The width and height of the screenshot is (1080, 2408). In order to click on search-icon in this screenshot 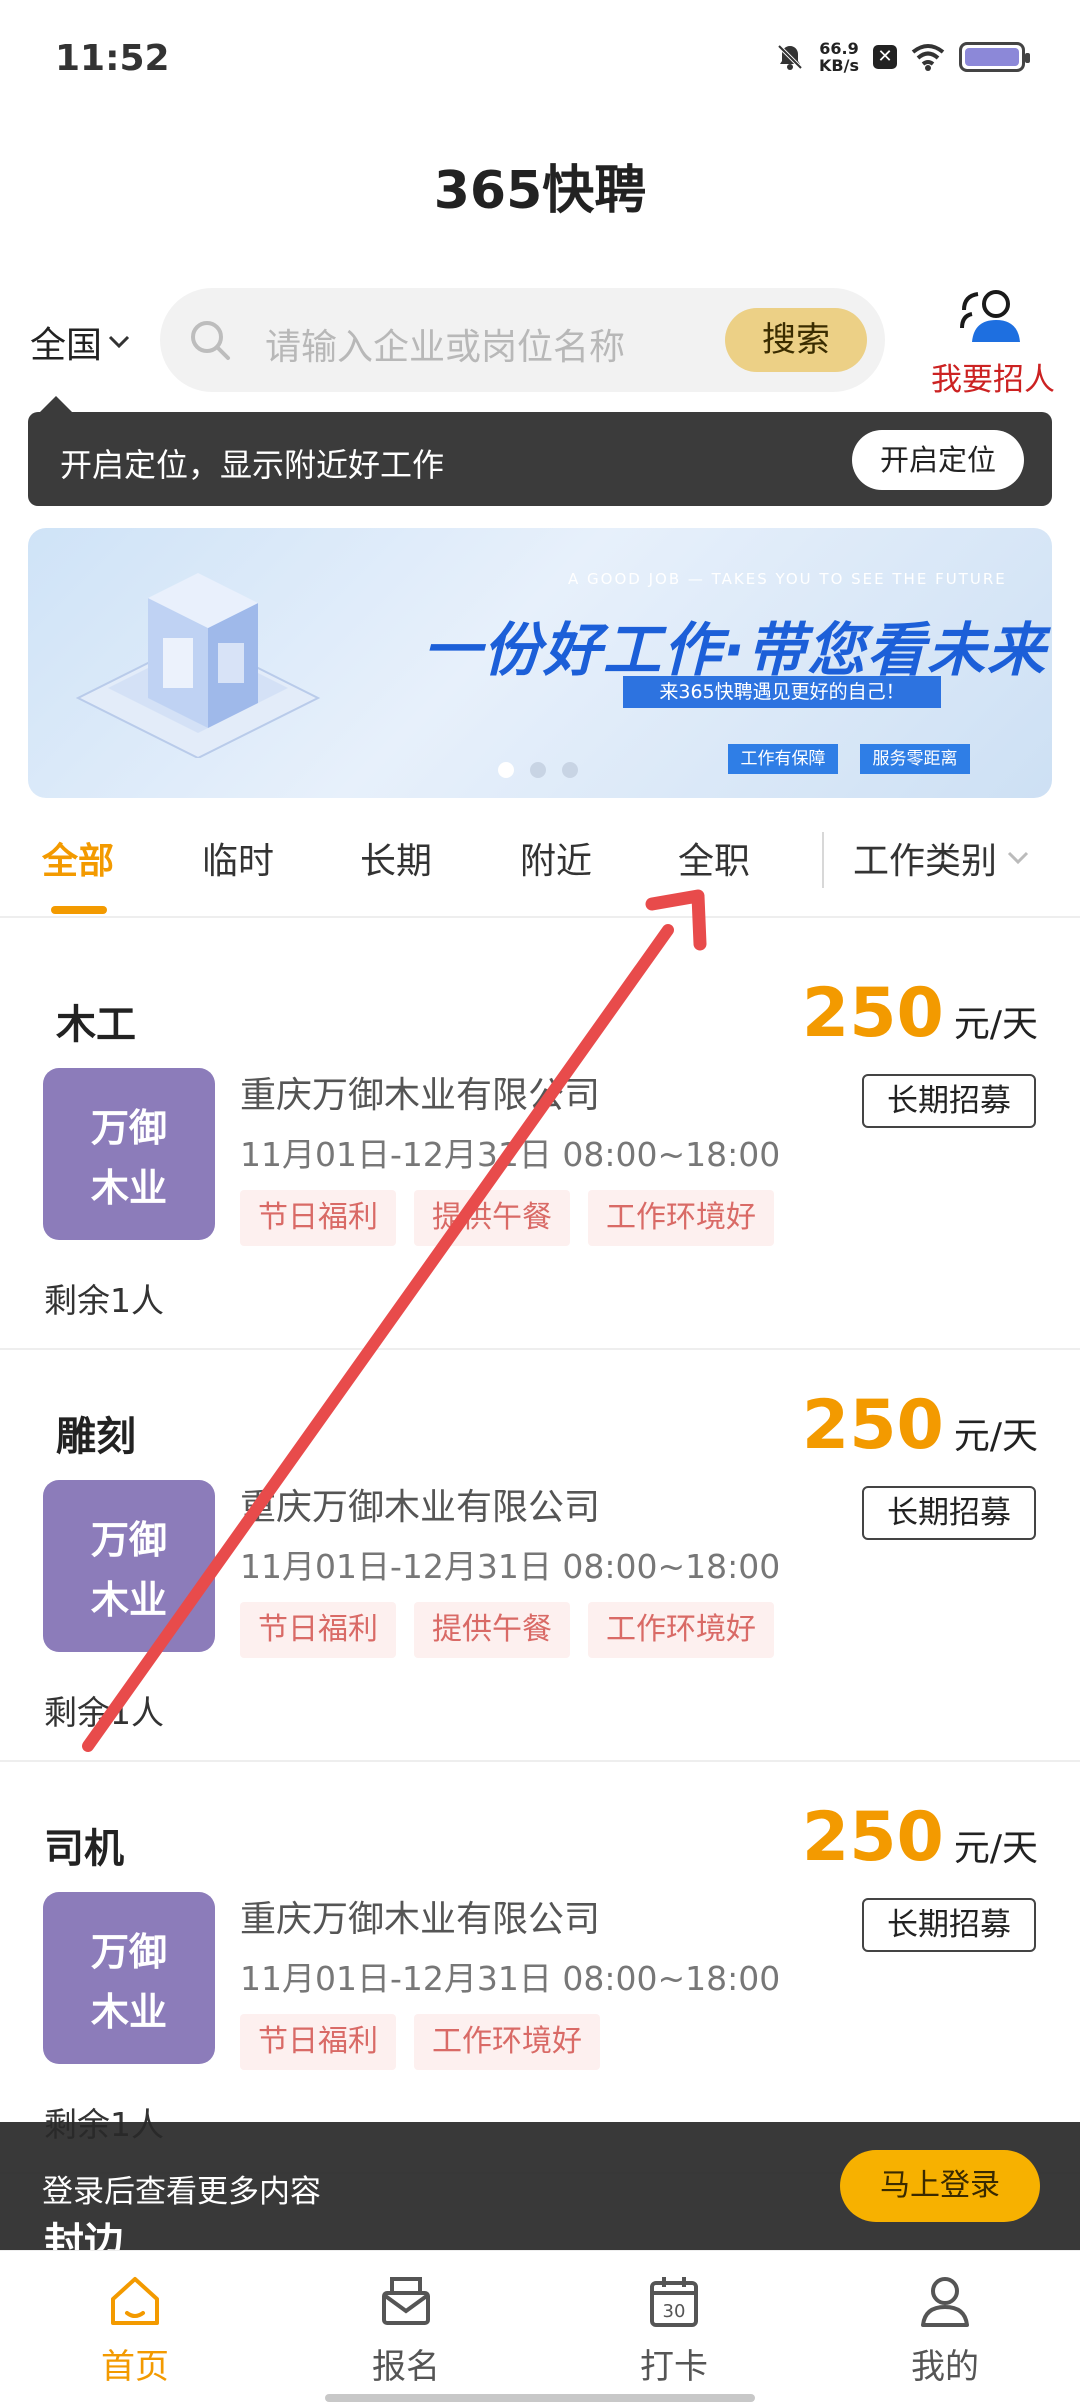, I will do `click(210, 340)`.